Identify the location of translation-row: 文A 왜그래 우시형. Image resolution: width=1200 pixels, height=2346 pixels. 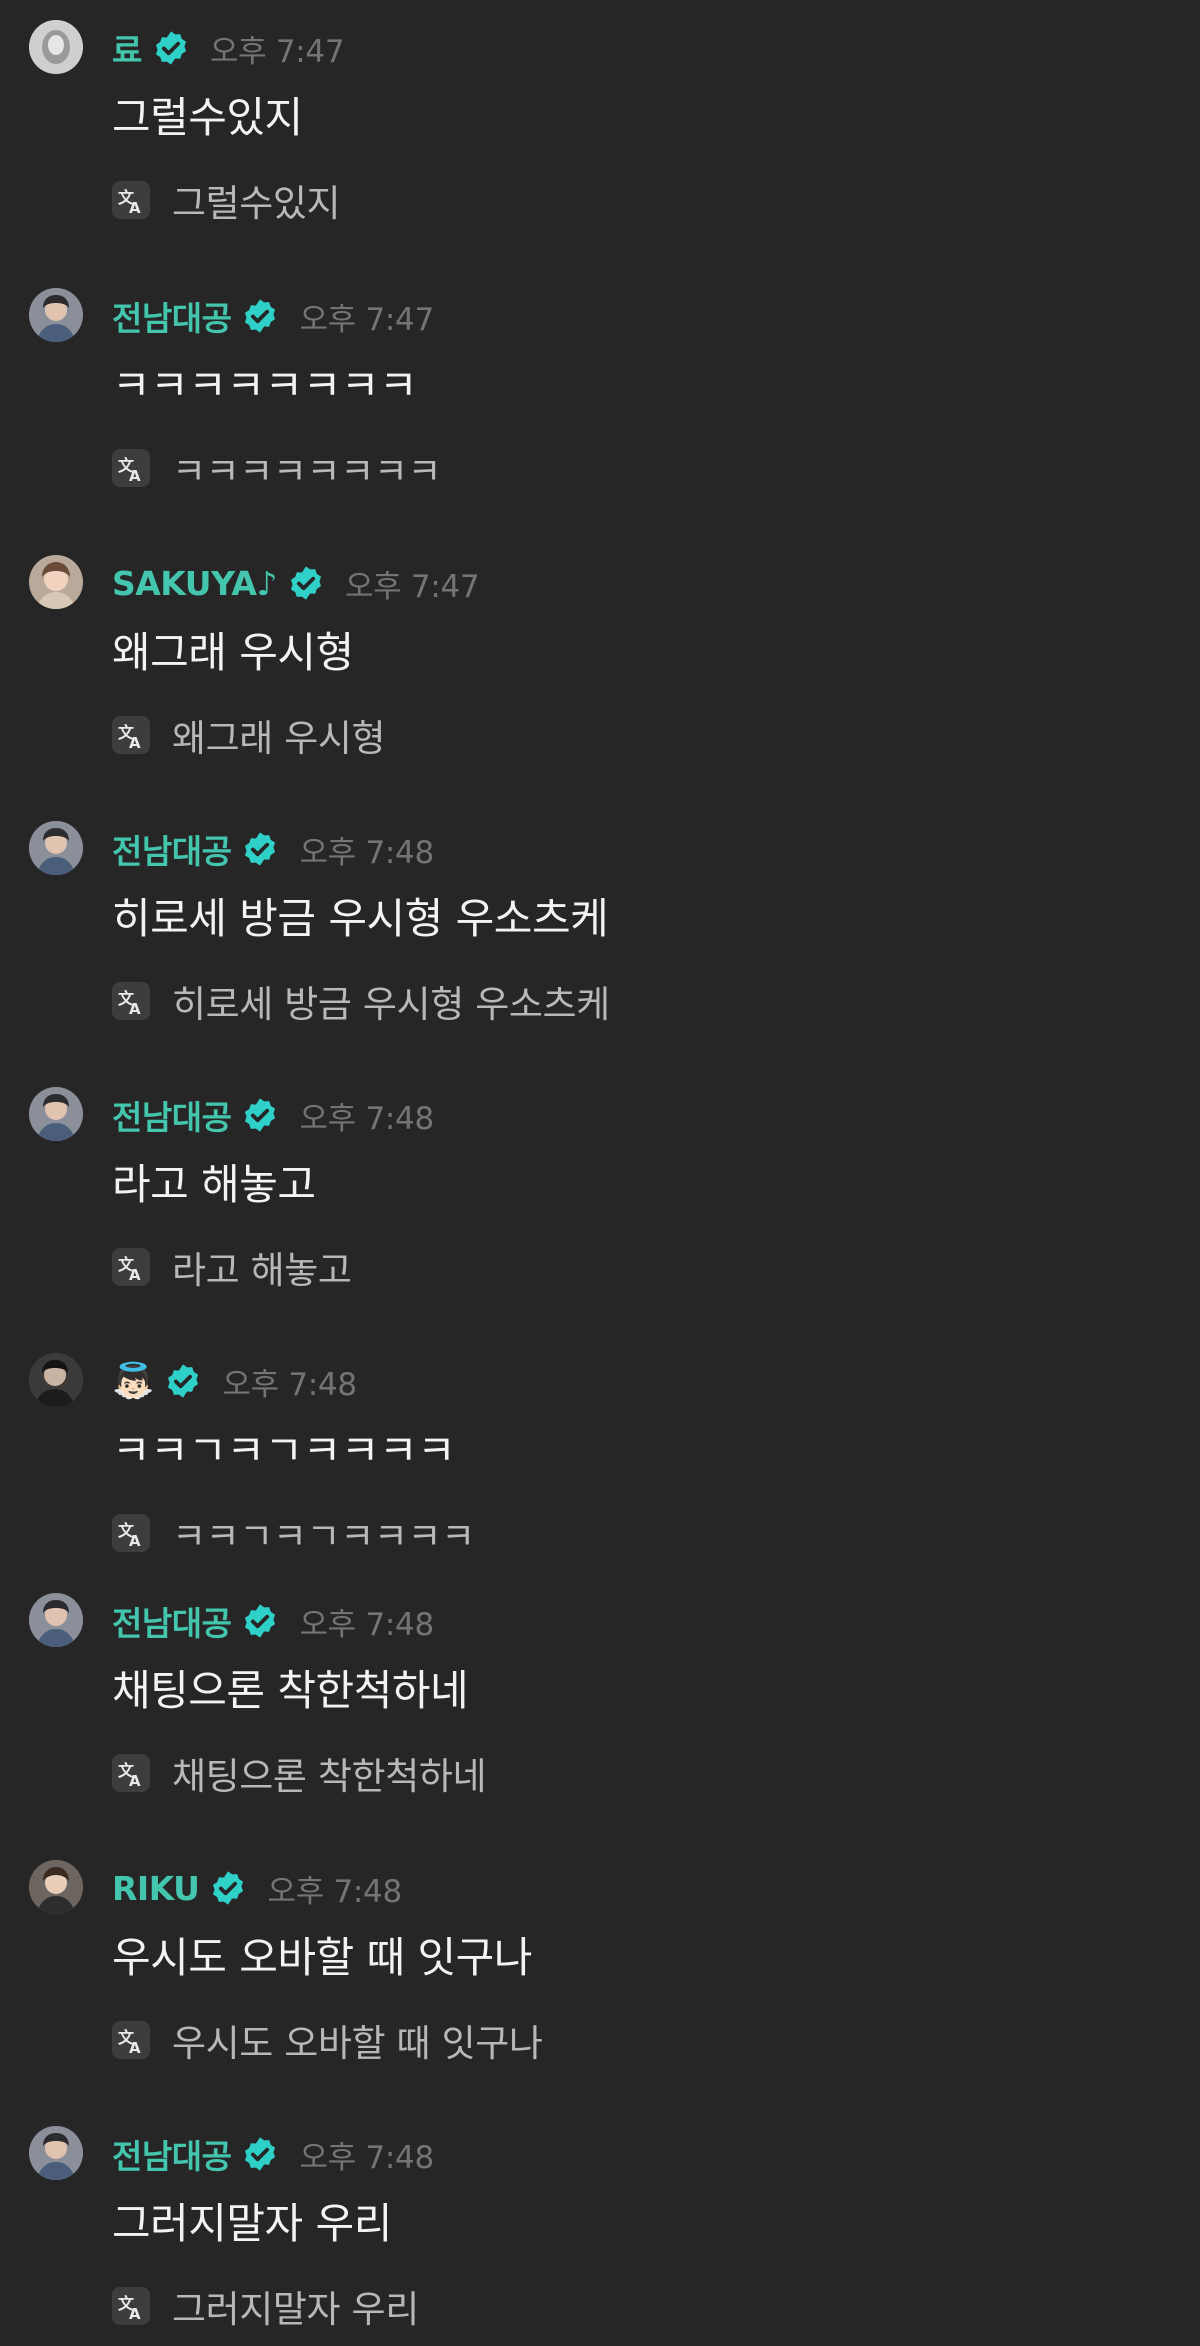
(249, 735).